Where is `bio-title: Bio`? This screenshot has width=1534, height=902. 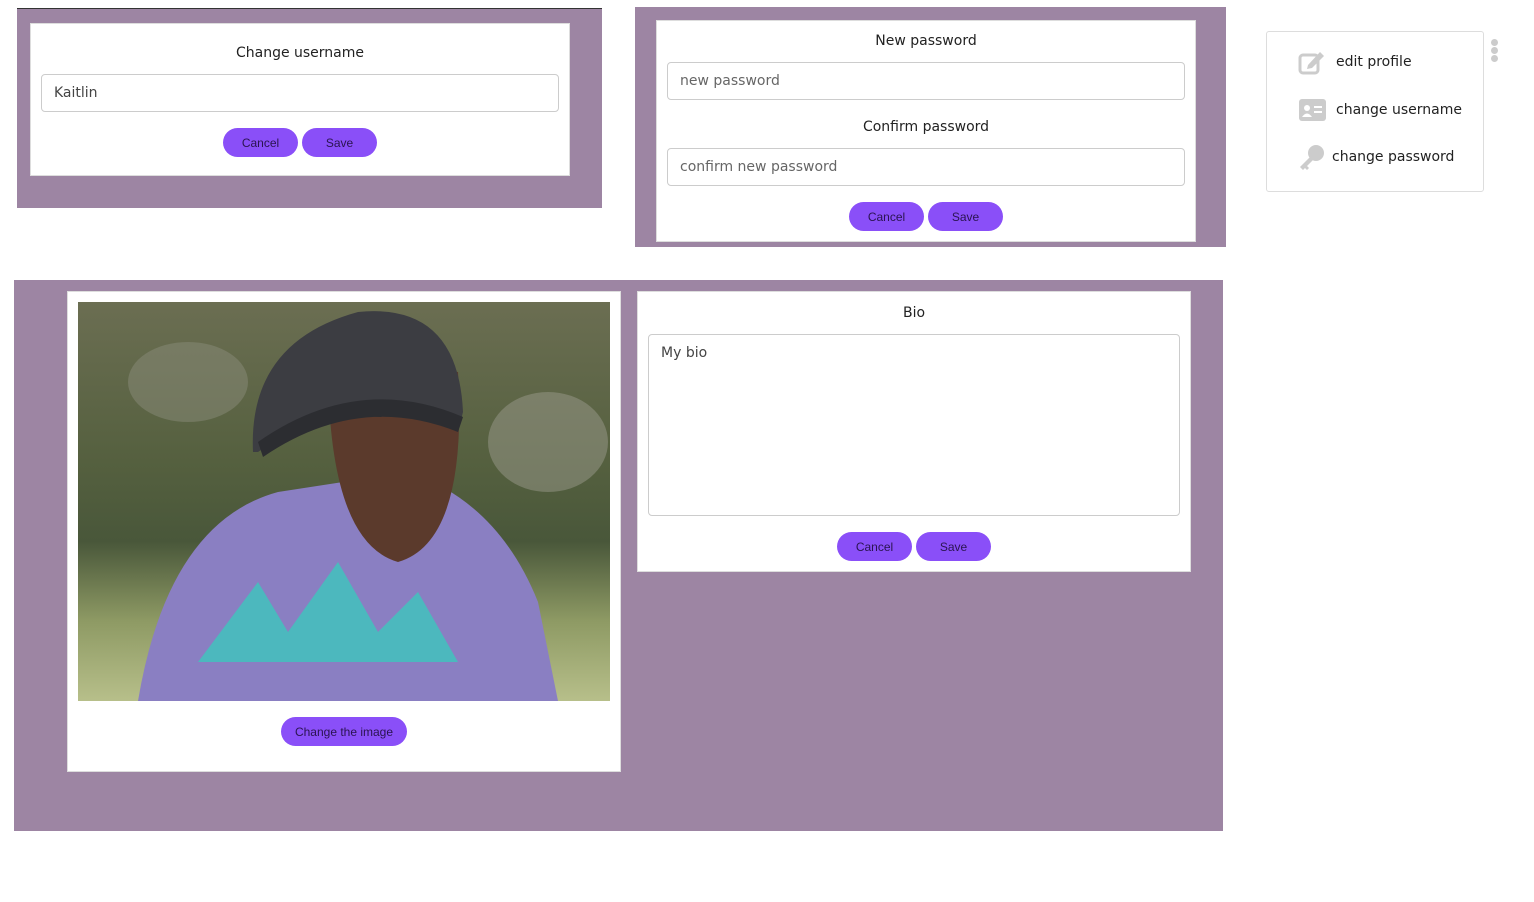
bio-title: Bio is located at coordinates (914, 313).